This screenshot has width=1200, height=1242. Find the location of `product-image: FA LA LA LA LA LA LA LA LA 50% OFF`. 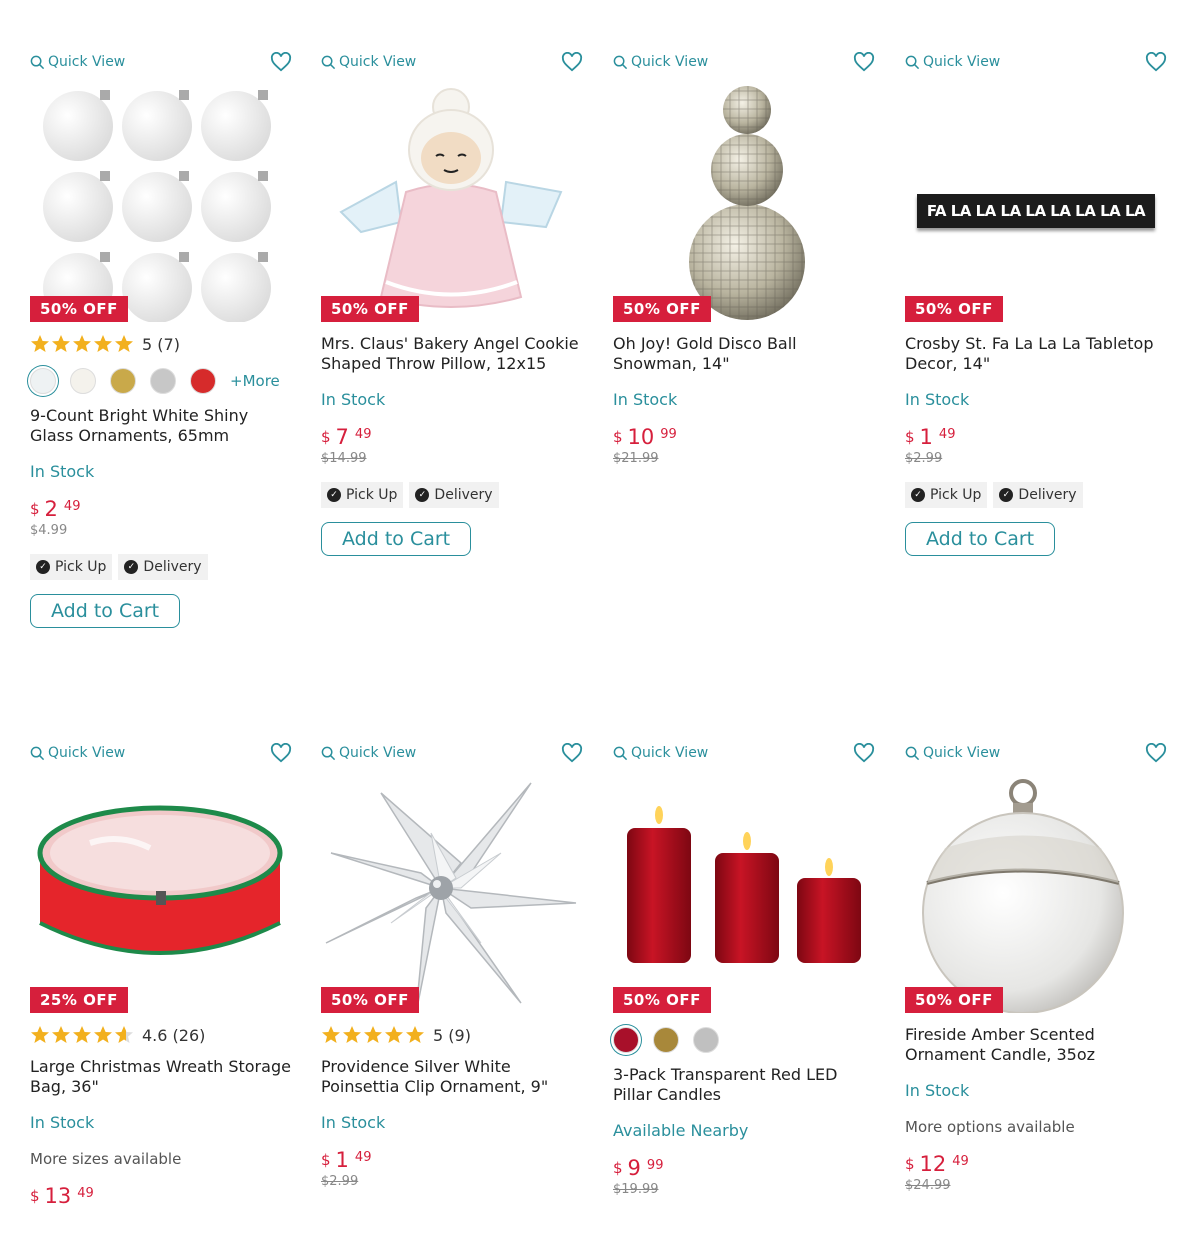

product-image: FA LA LA LA LA LA LA LA LA 50% OFF is located at coordinates (1036, 202).